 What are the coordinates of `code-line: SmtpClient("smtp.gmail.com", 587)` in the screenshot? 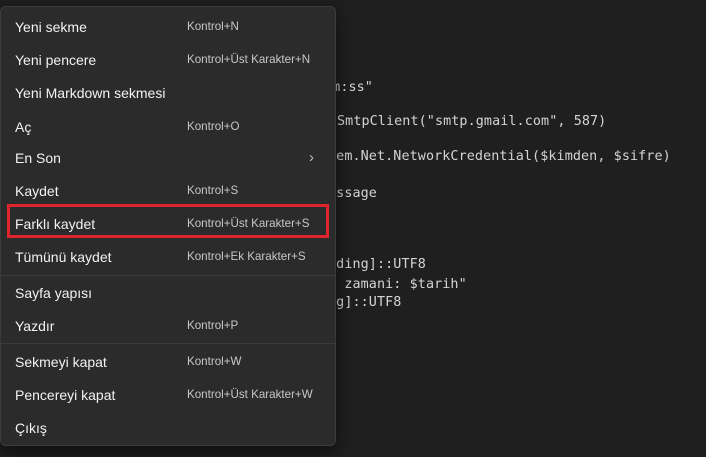 It's located at (472, 121).